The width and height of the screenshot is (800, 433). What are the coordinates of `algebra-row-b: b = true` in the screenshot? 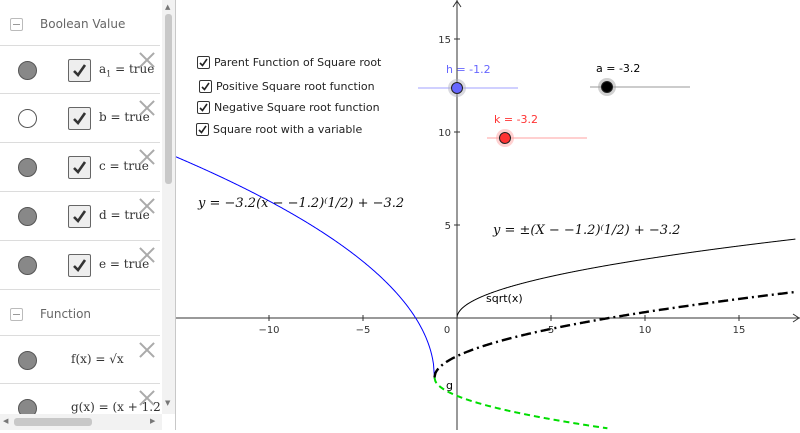 It's located at (80, 118).